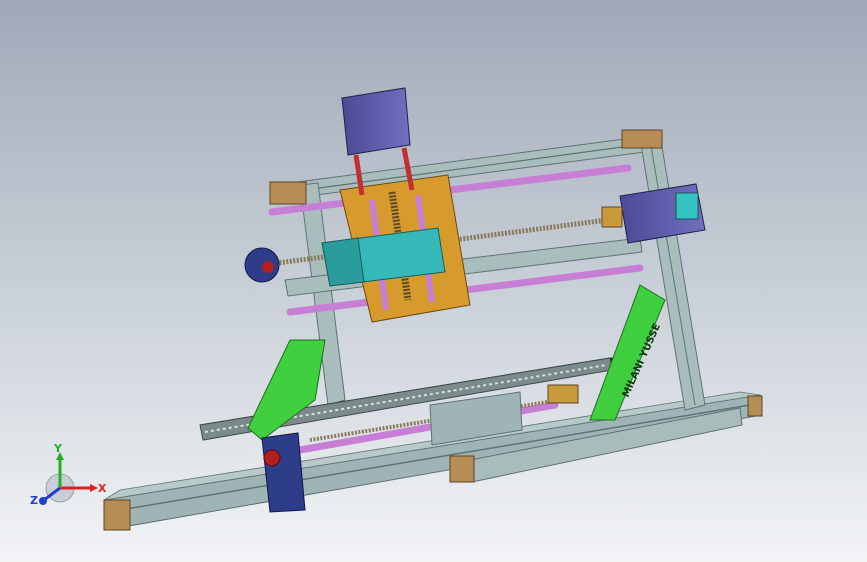  Describe the element at coordinates (94, 488) in the screenshot. I see `triad-x-arrow` at that location.